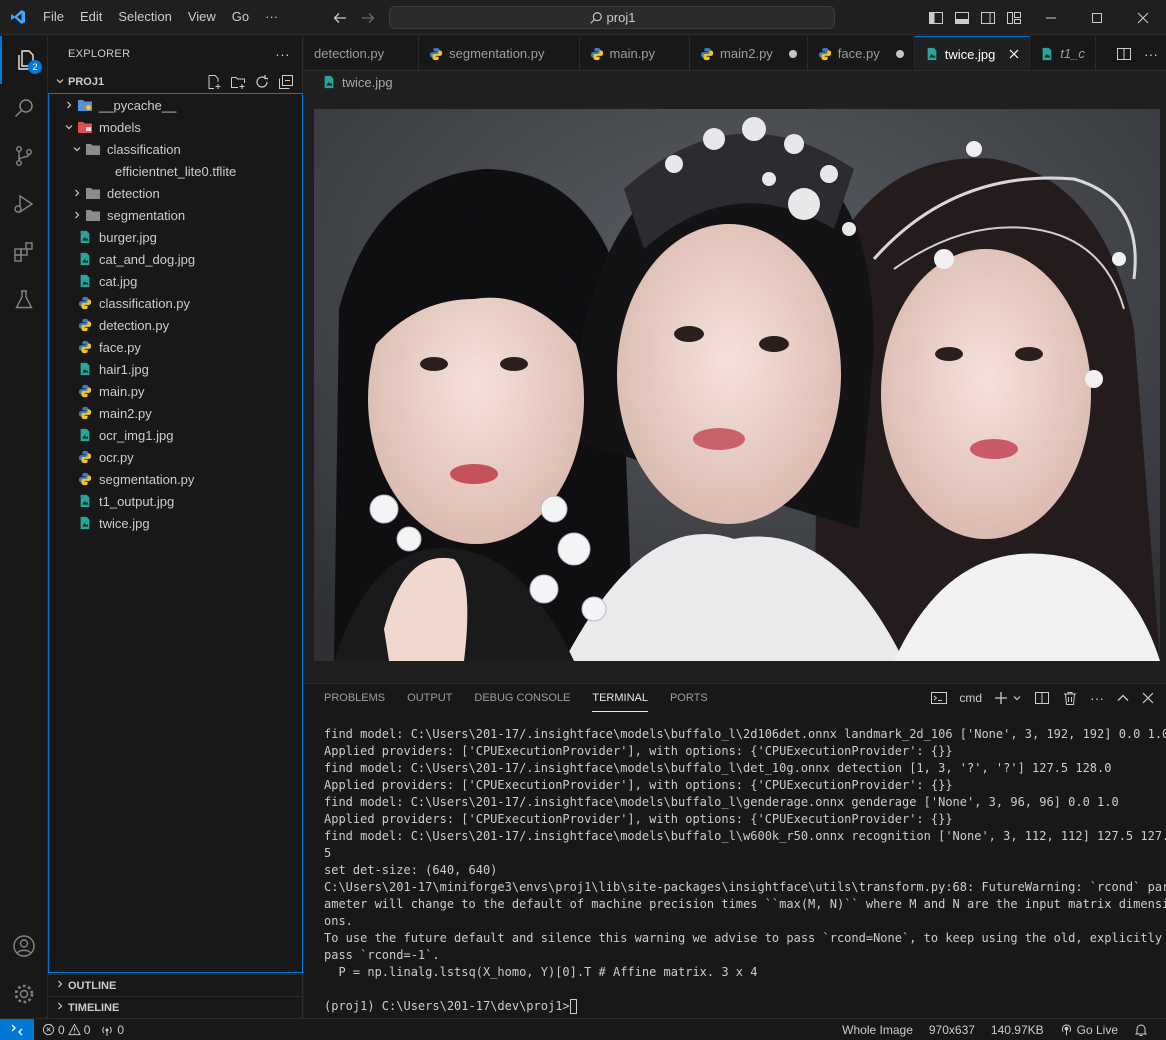 Image resolution: width=1166 pixels, height=1040 pixels. I want to click on close-window-button, so click(1143, 17).